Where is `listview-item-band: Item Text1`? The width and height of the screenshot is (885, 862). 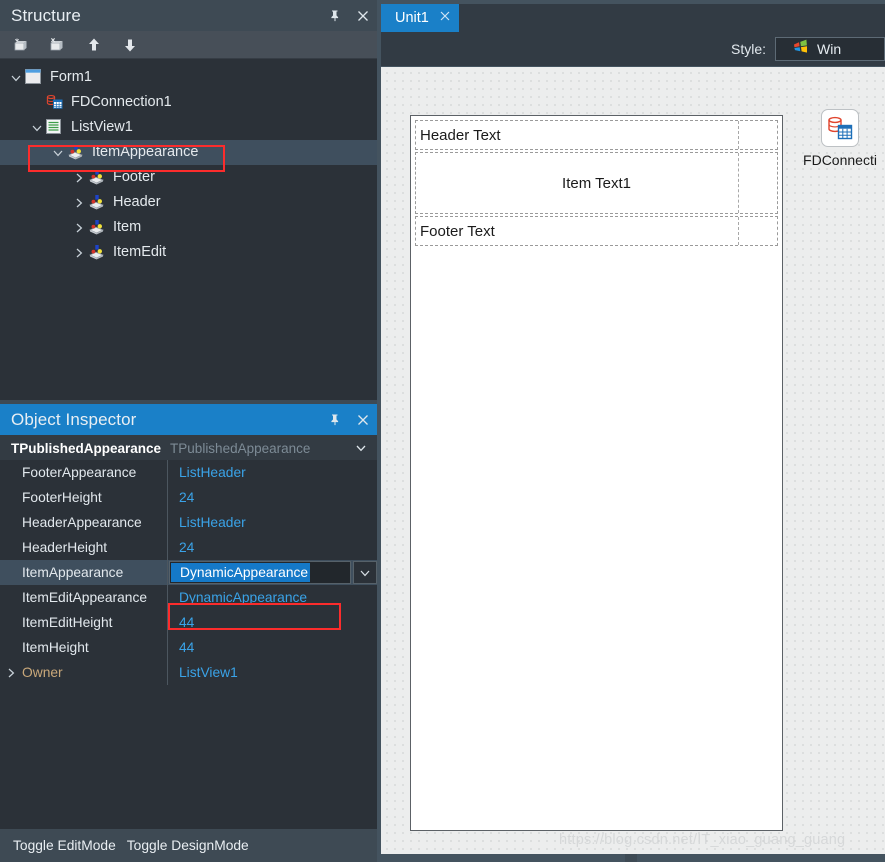 listview-item-band: Item Text1 is located at coordinates (596, 183).